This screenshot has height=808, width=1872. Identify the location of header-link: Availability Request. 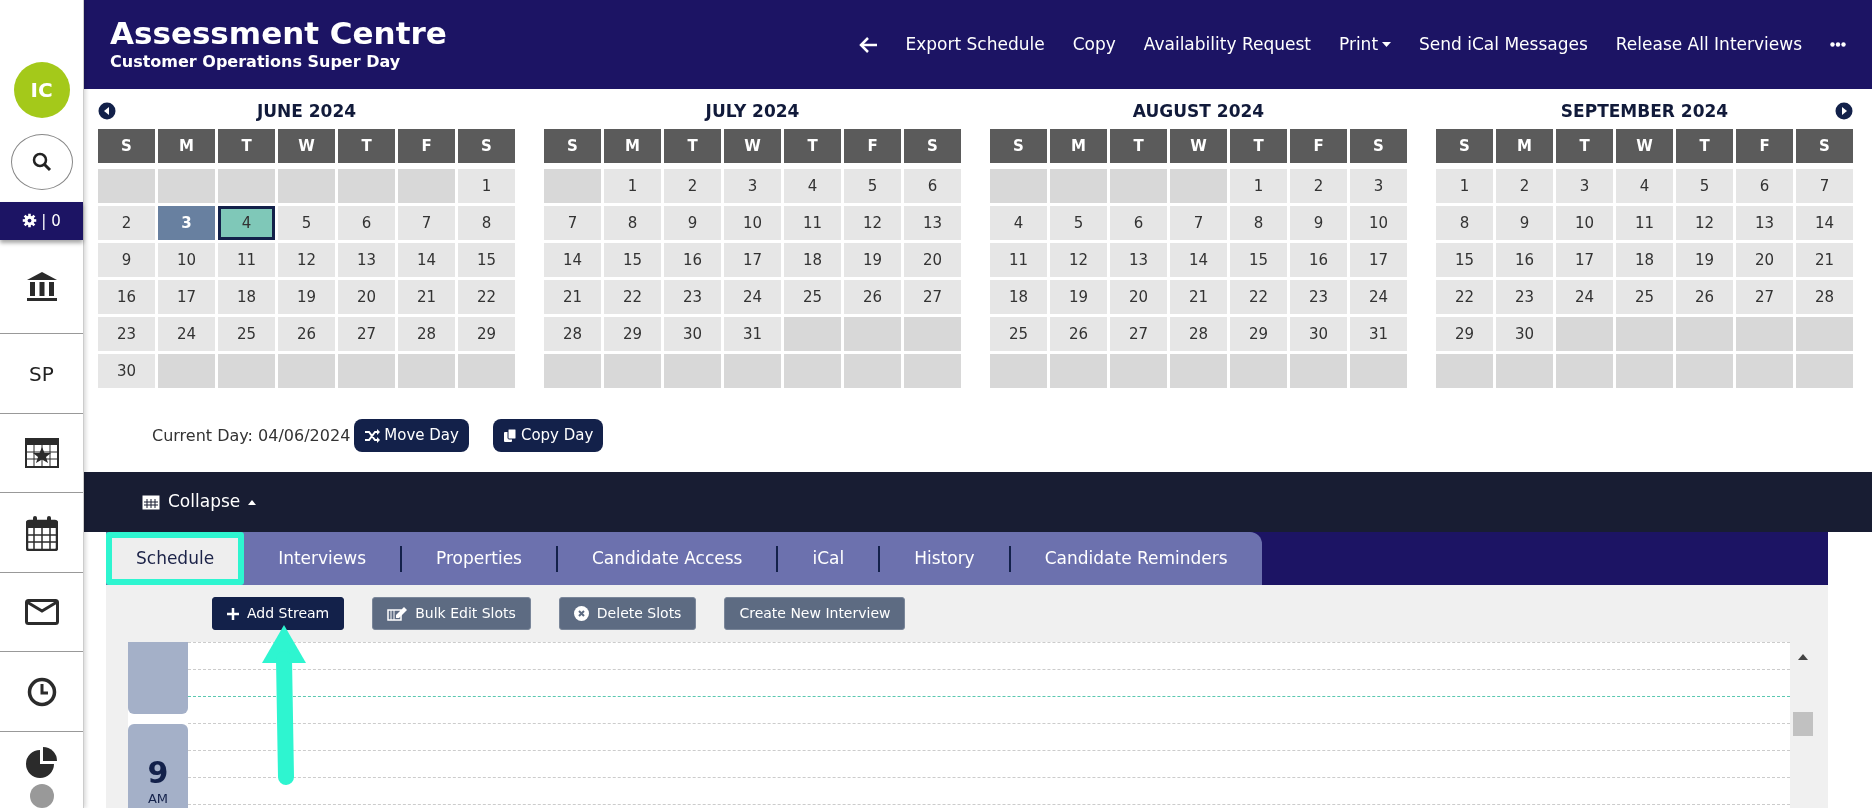
(1227, 44).